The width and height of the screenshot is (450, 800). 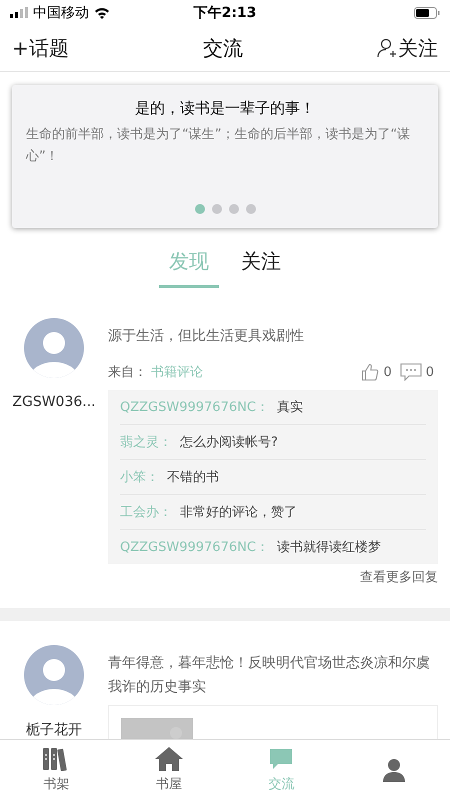 I want to click on home-icon, so click(x=168, y=759).